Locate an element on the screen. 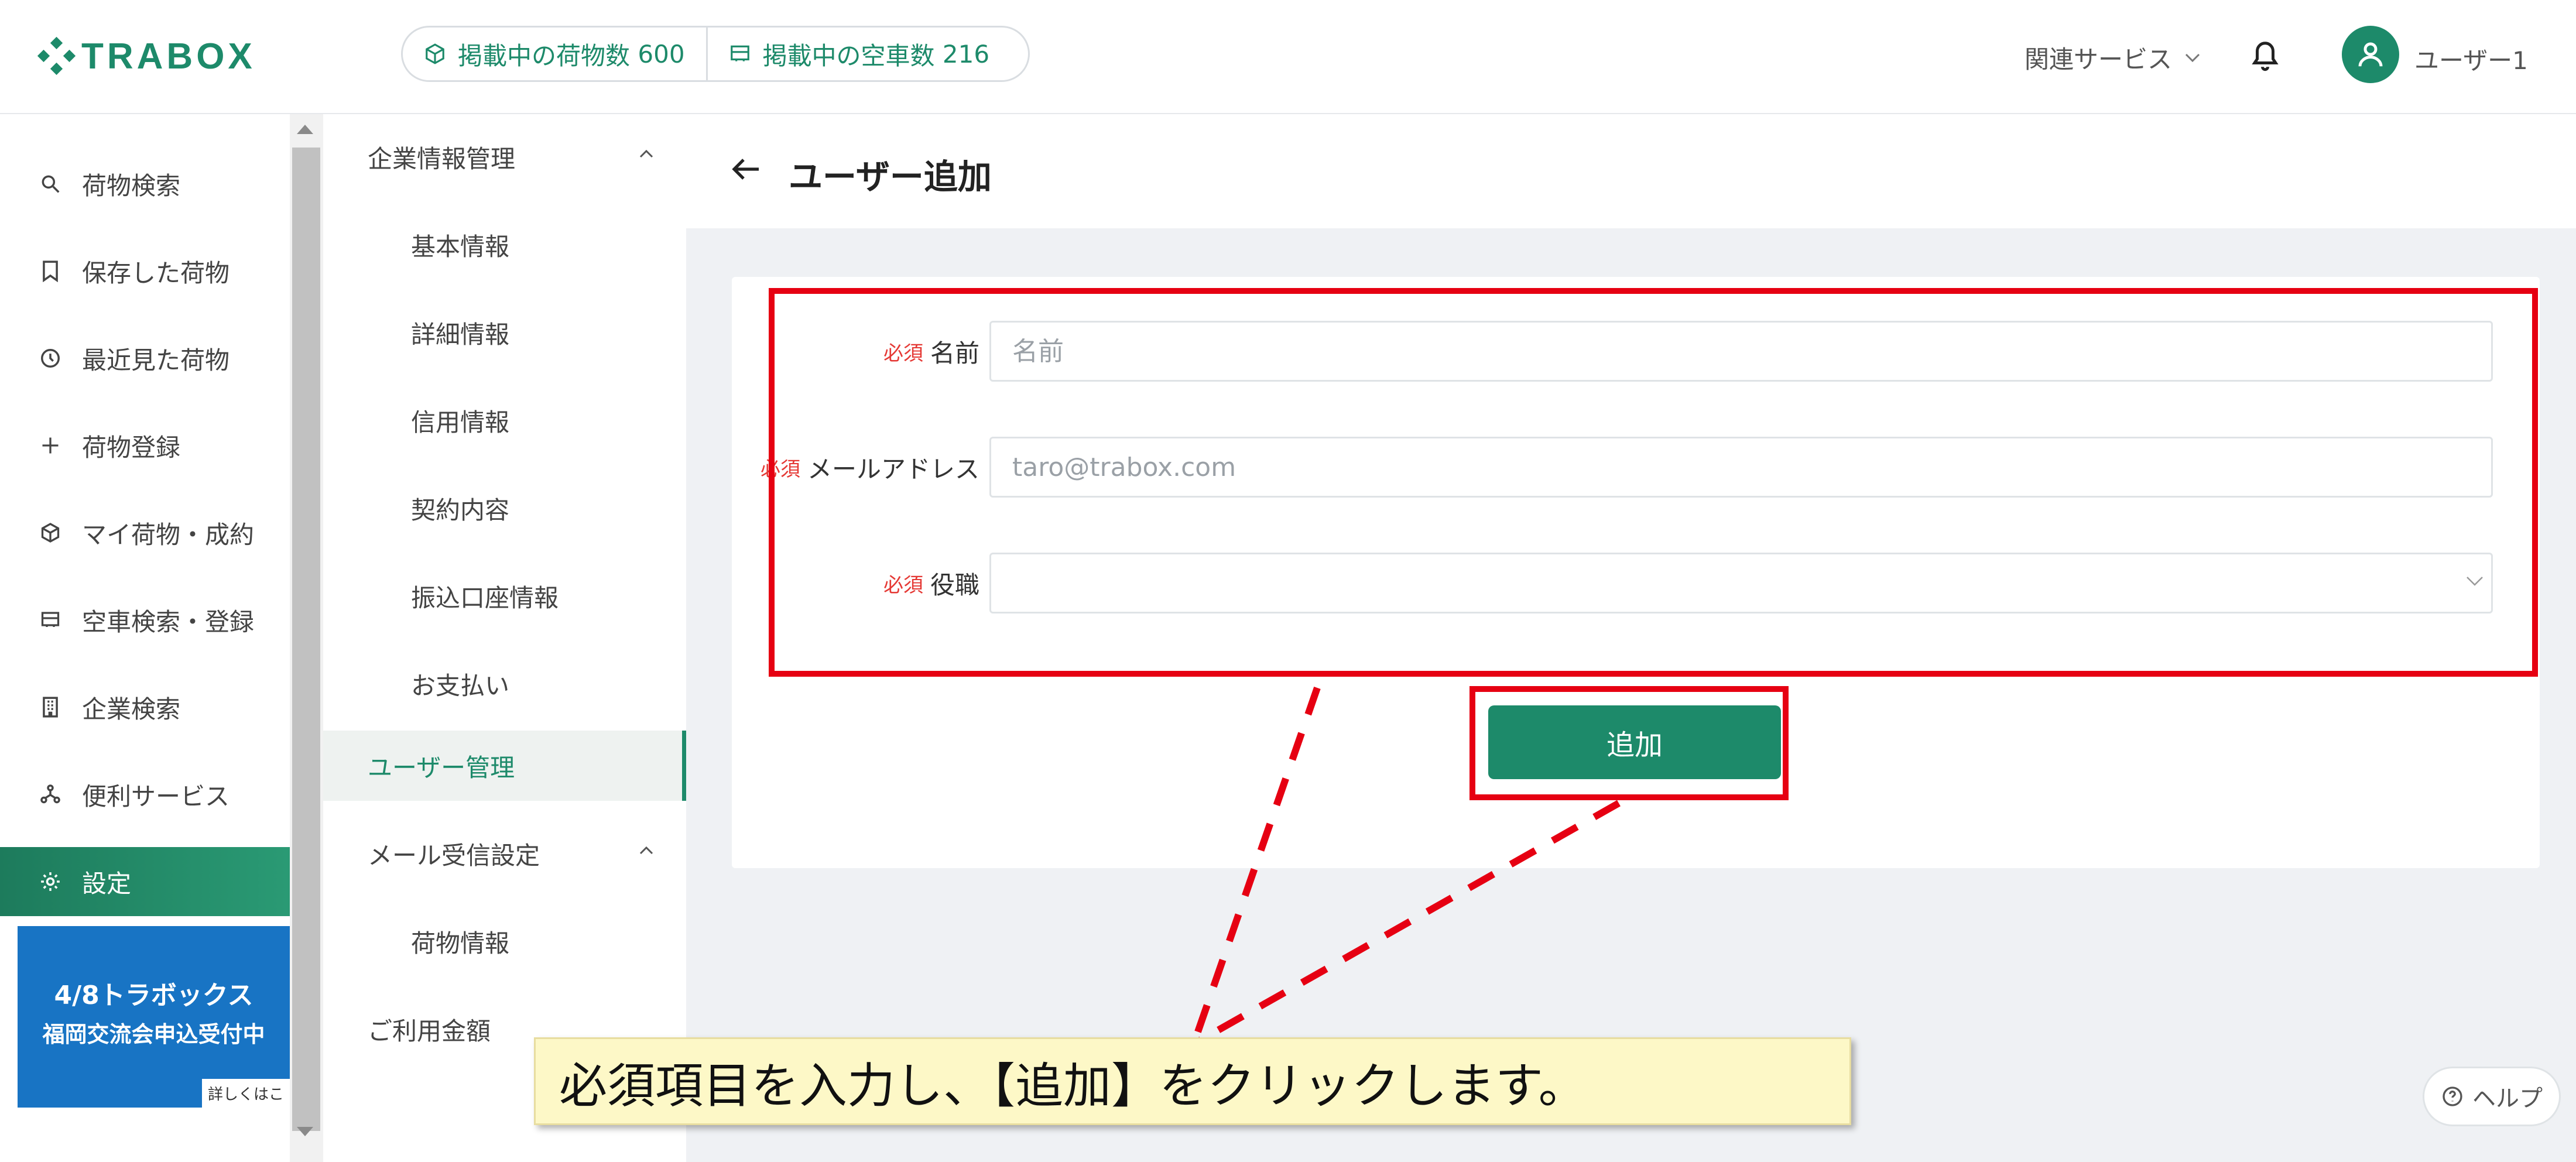  banner-line-2: 福岡交流会申込受付中 is located at coordinates (153, 1035).